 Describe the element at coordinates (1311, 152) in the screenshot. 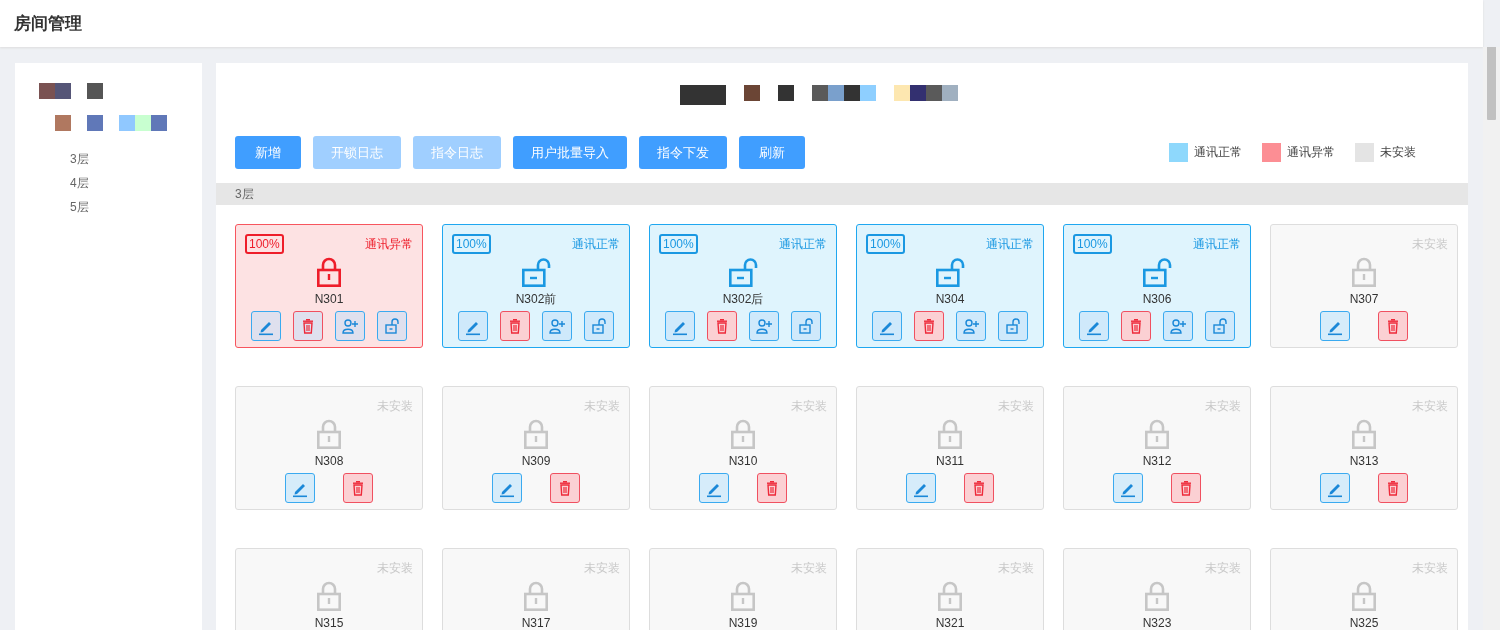

I see `legend-label: 通讯异常` at that location.